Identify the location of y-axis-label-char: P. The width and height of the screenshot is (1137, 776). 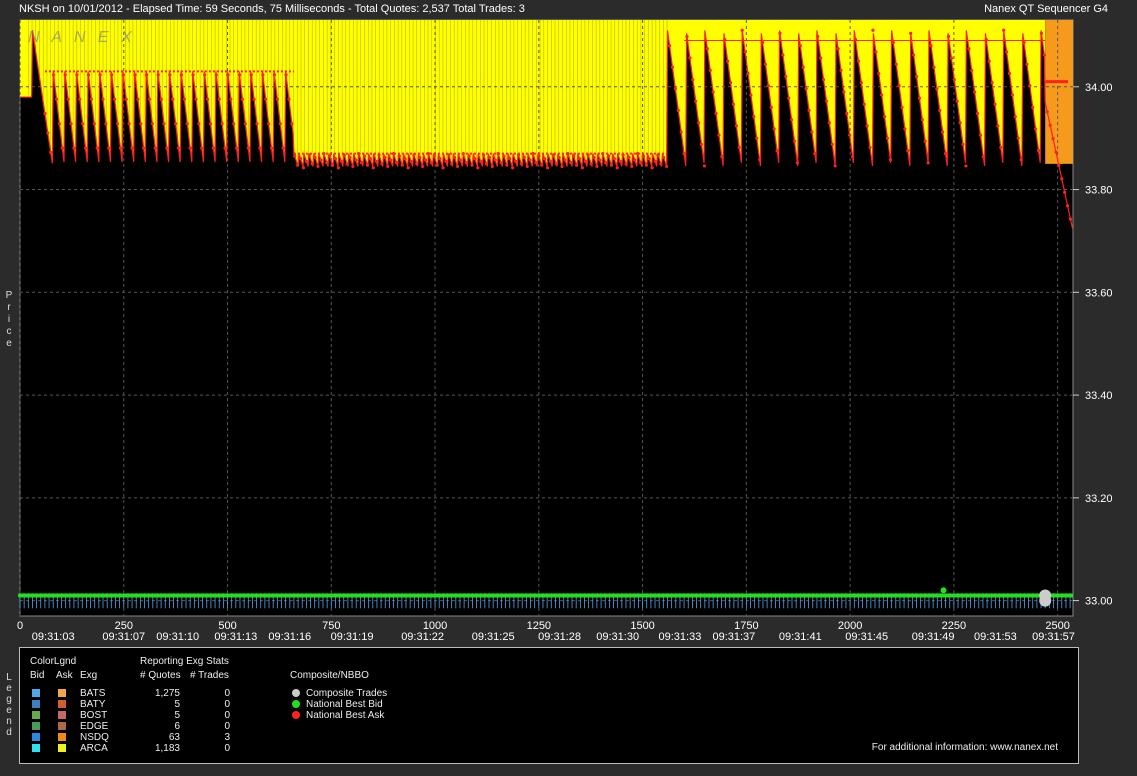
(9, 295).